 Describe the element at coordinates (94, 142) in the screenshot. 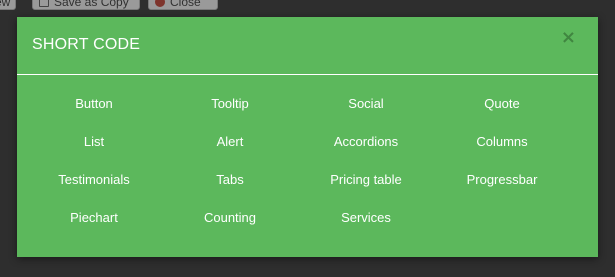

I see `shortcode-item-list: List` at that location.